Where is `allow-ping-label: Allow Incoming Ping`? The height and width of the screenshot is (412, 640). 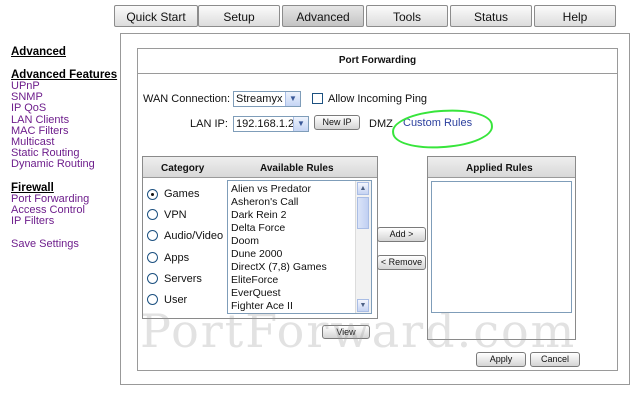 allow-ping-label: Allow Incoming Ping is located at coordinates (378, 99).